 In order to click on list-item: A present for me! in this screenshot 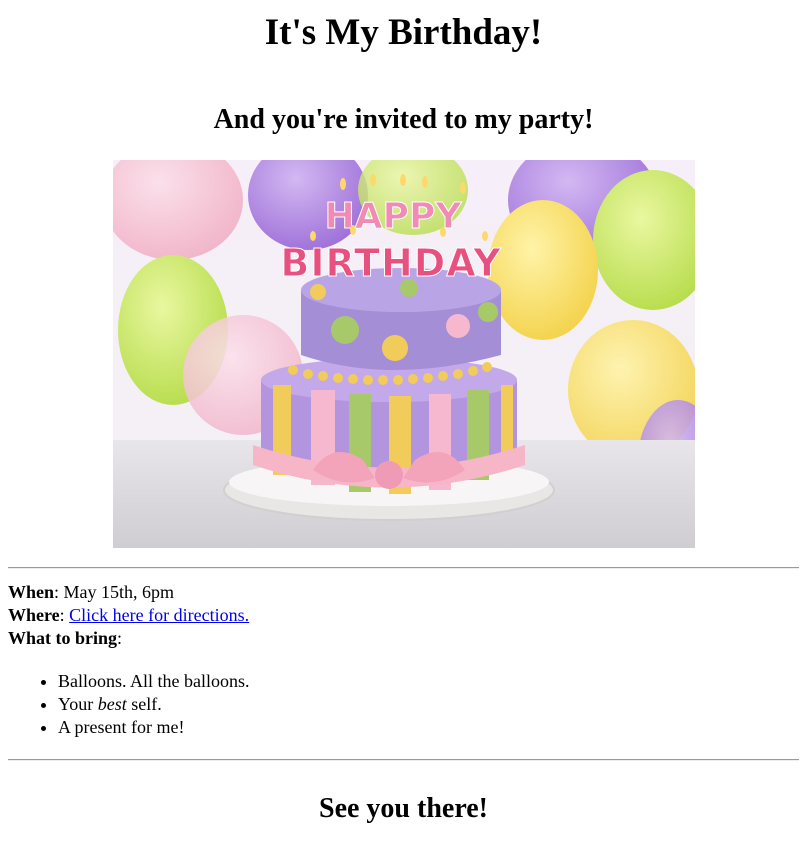, I will do `click(428, 727)`.